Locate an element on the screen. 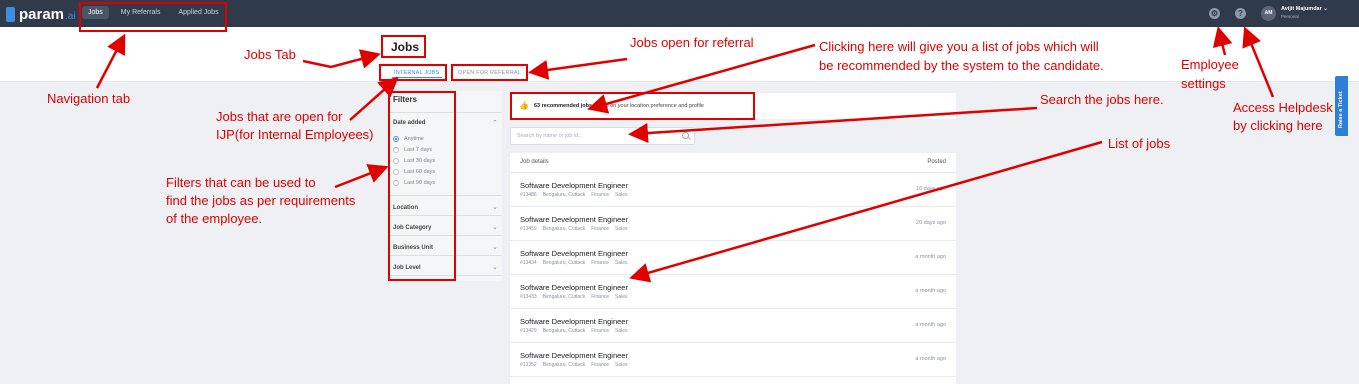 Image resolution: width=1359 pixels, height=384 pixels. annotation-box-nav is located at coordinates (153, 17).